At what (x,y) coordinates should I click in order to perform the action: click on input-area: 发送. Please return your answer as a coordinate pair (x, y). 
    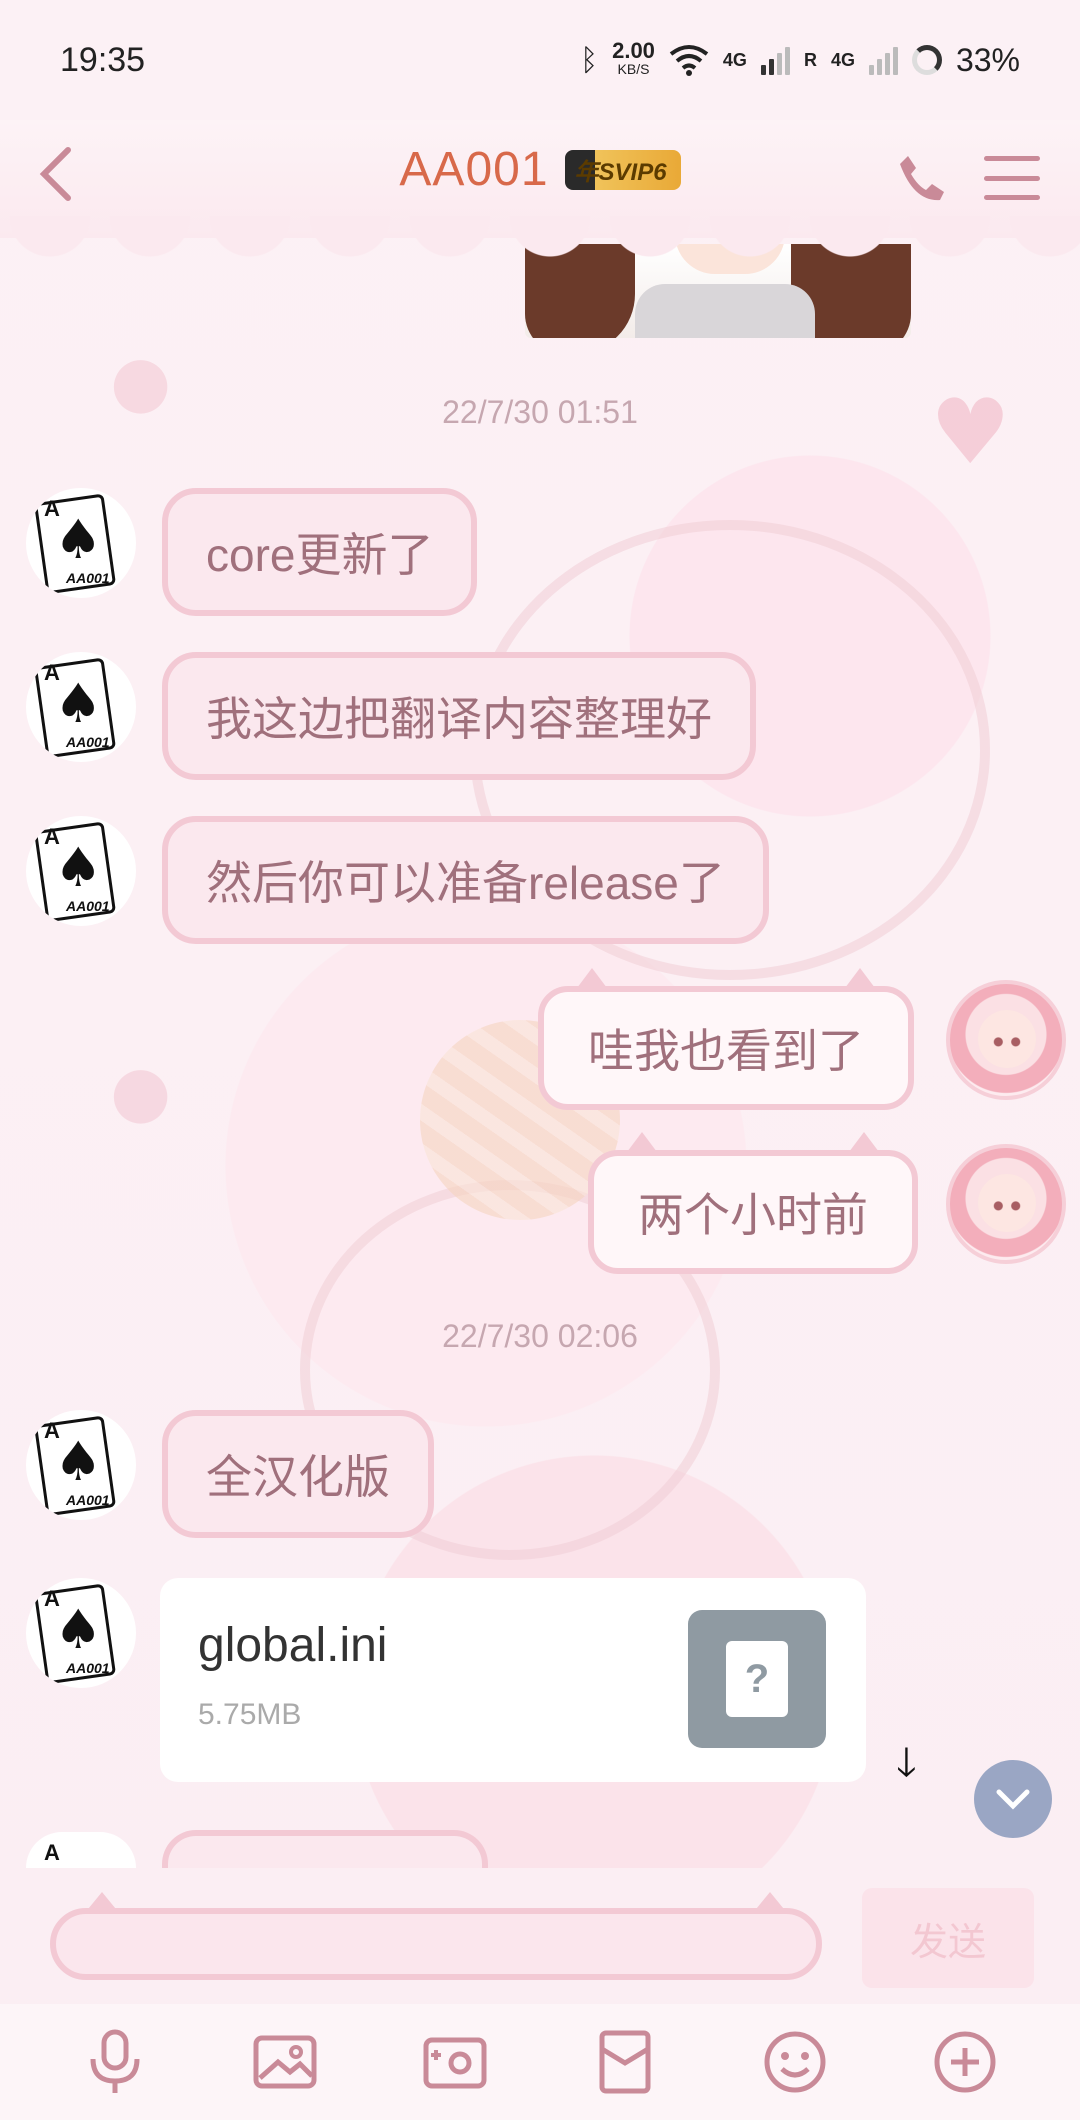
    Looking at the image, I should click on (540, 1936).